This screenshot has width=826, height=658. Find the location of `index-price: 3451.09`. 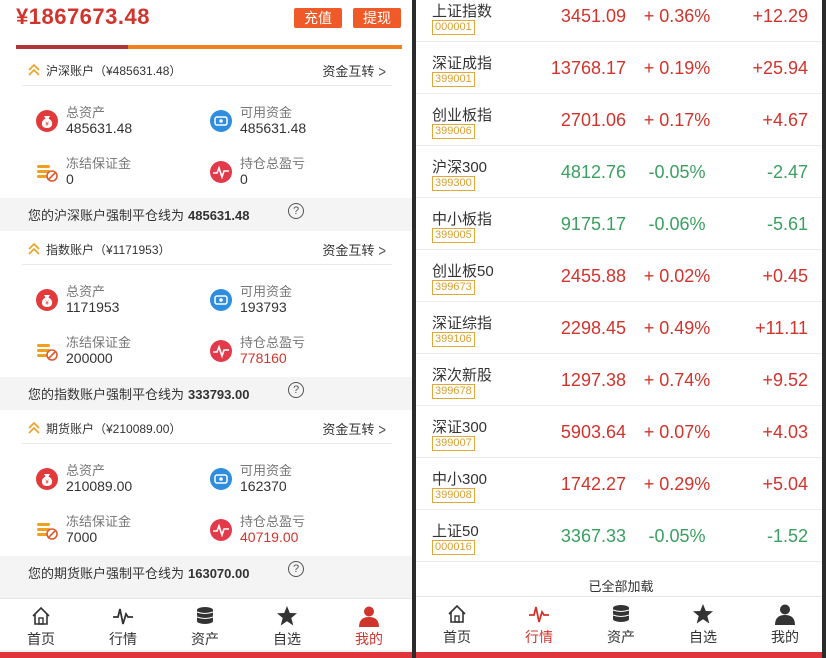

index-price: 3451.09 is located at coordinates (593, 16).